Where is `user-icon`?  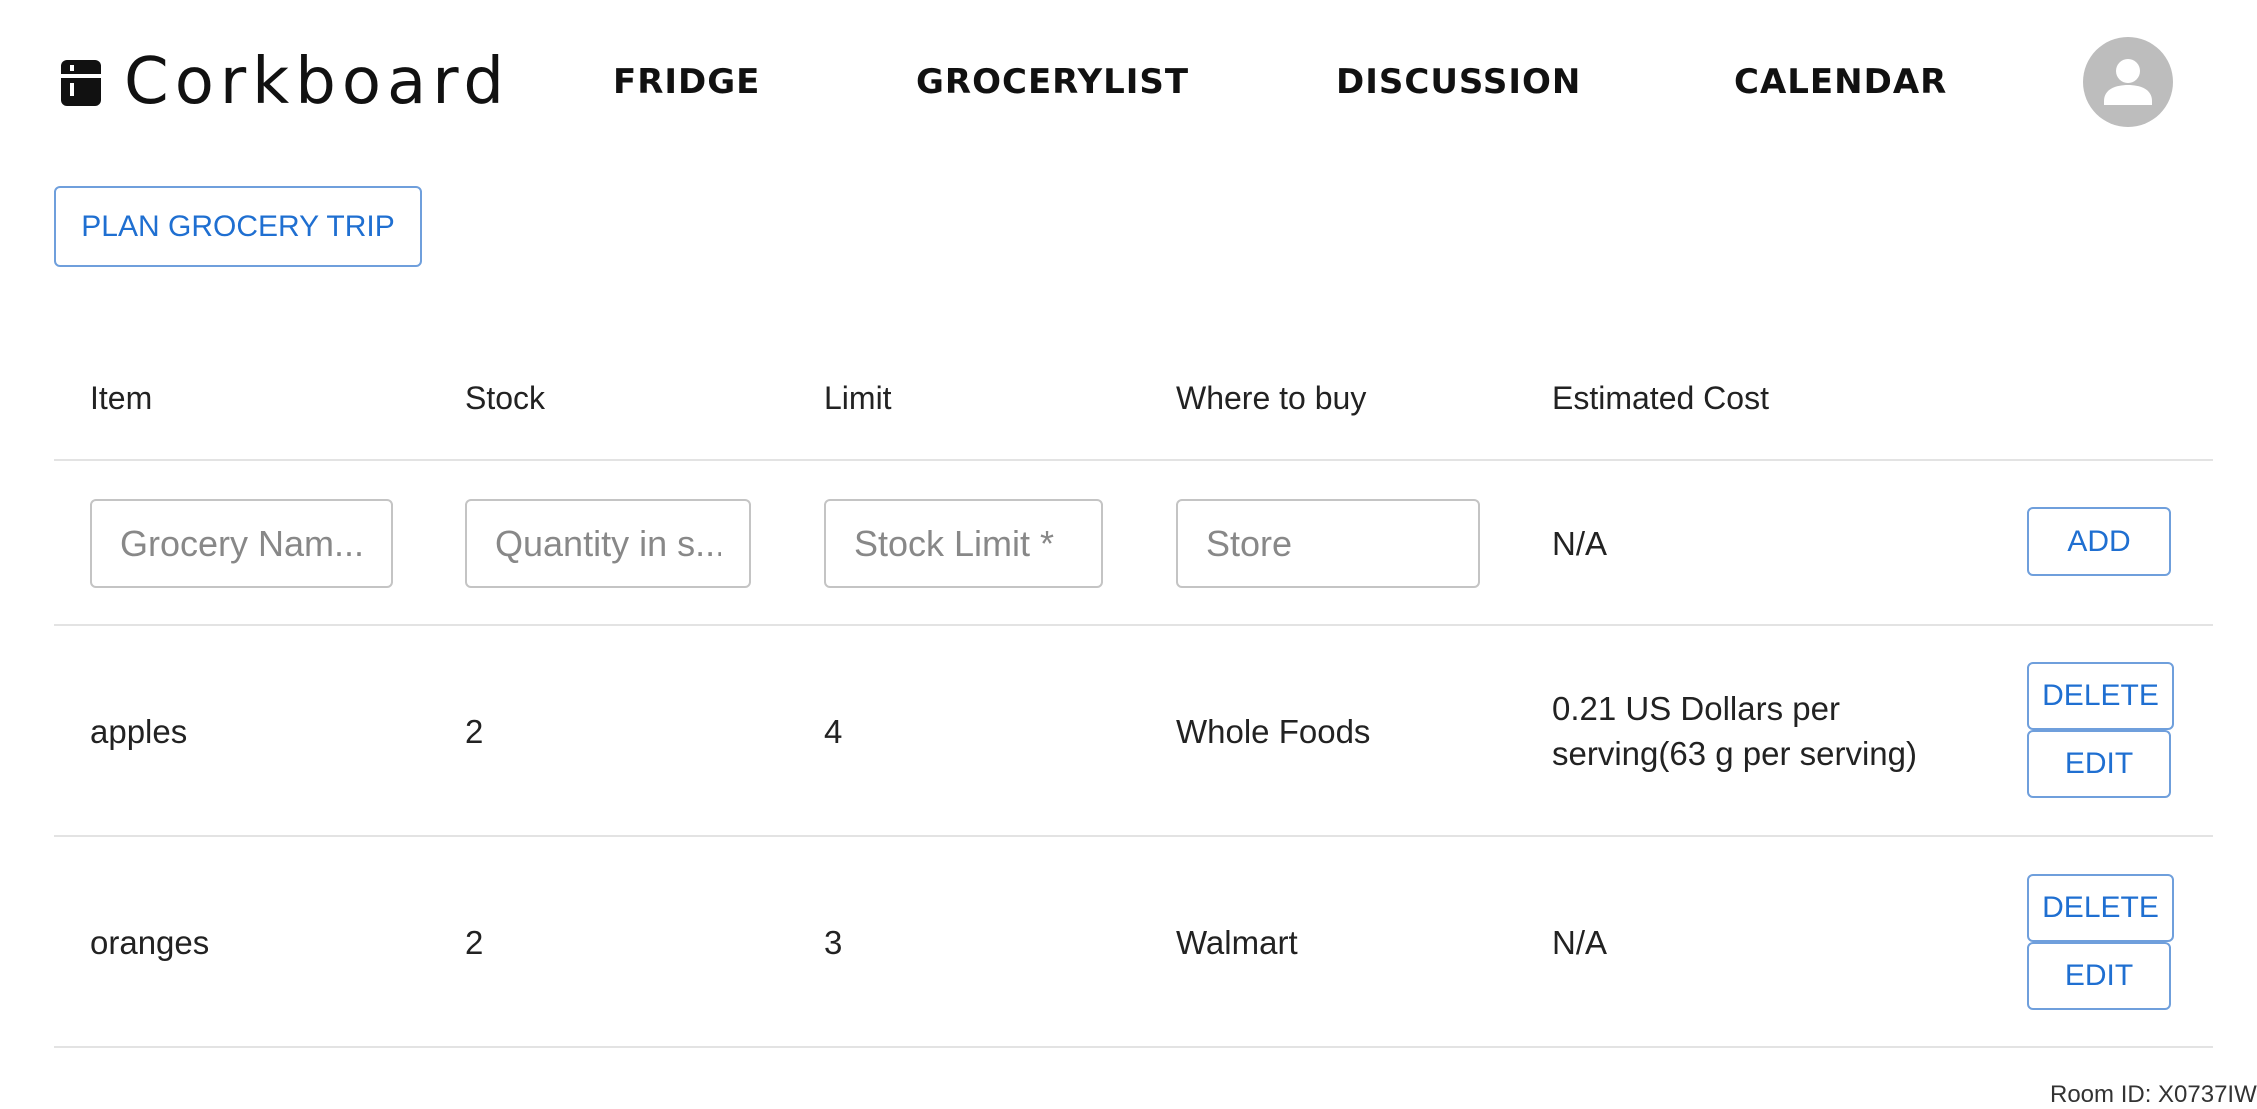 user-icon is located at coordinates (2128, 82).